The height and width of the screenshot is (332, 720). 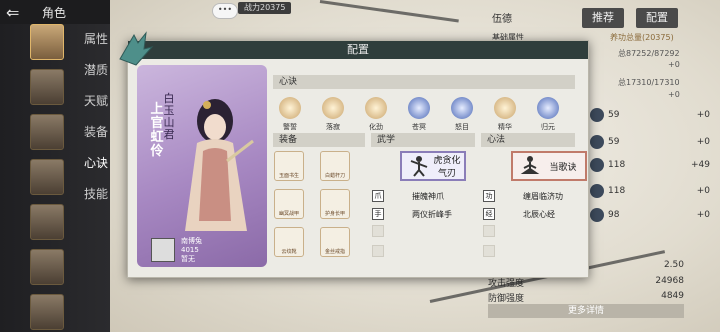 I want to click on hp-value: 总87252/87292, so click(x=649, y=53).